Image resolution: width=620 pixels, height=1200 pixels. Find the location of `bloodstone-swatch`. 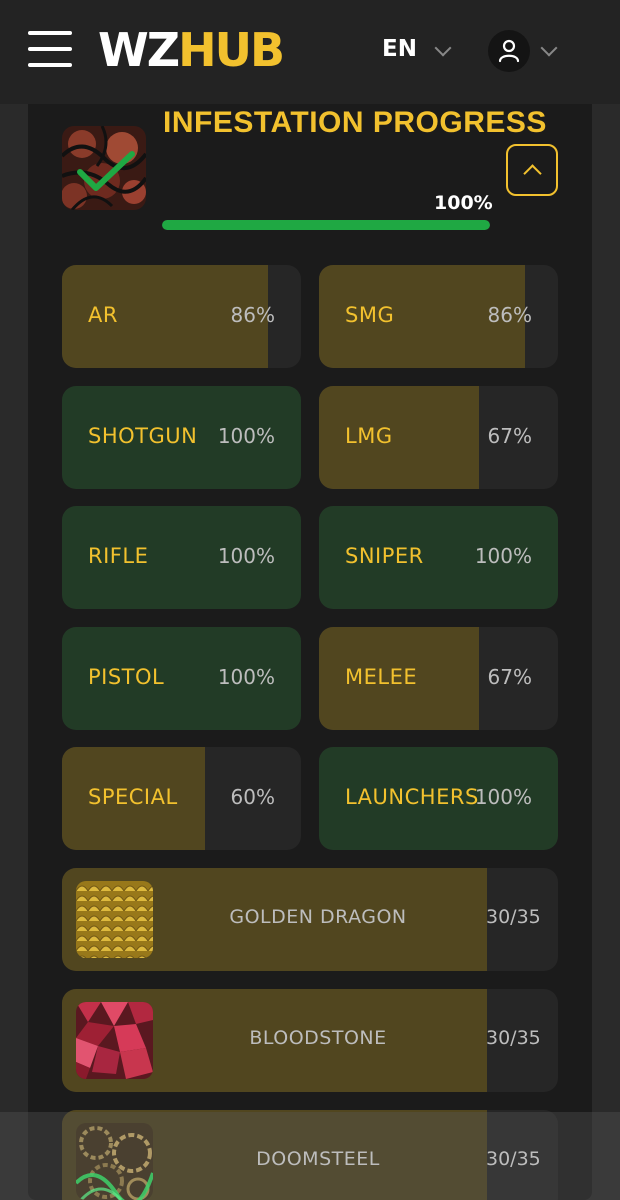

bloodstone-swatch is located at coordinates (114, 1040).